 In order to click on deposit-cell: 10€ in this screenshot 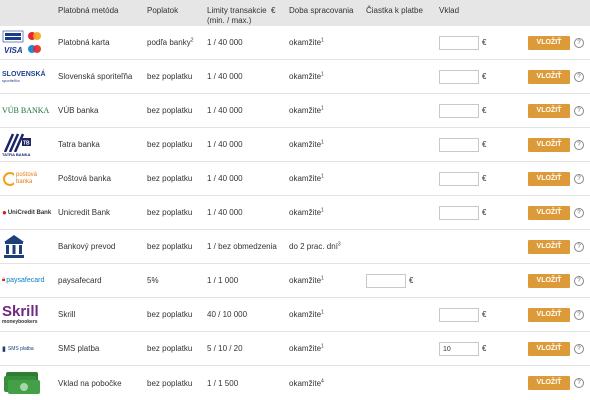, I will do `click(480, 349)`.